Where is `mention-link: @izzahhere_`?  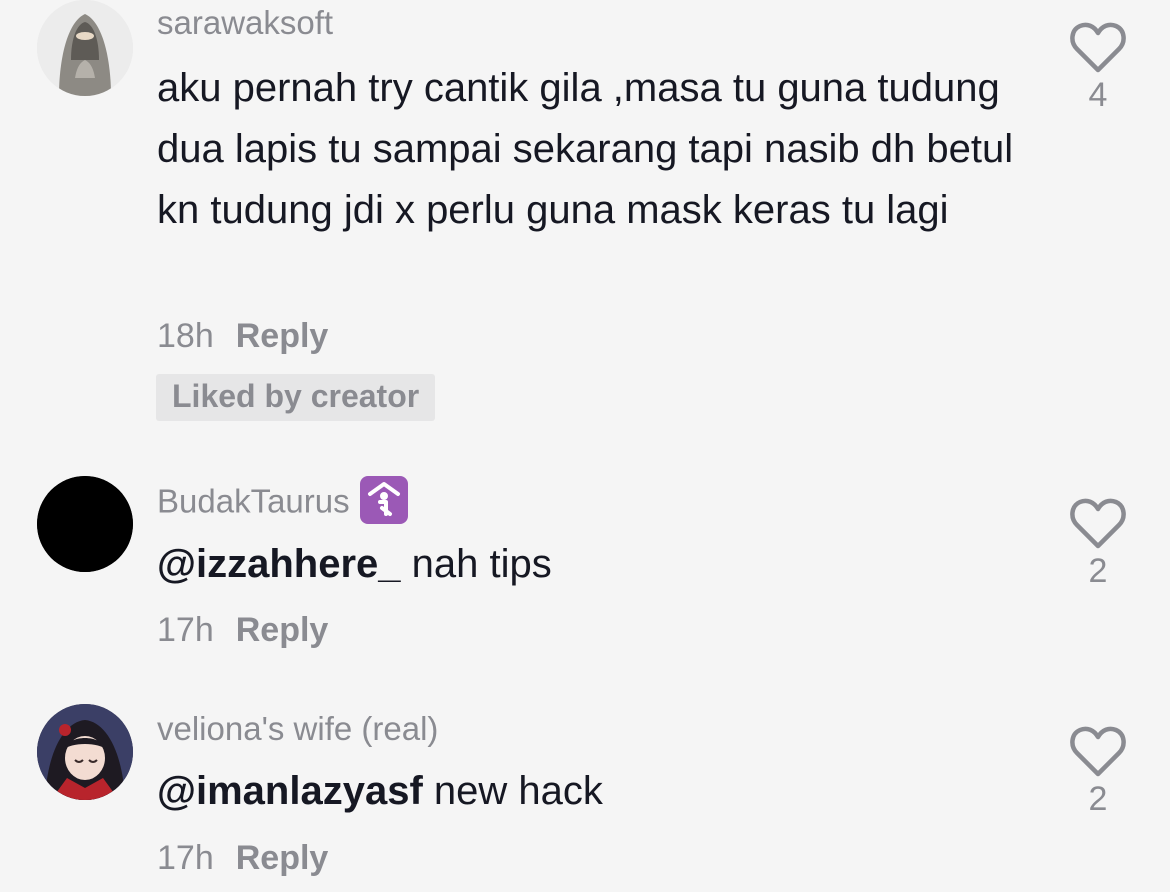 mention-link: @izzahhere_ is located at coordinates (279, 564).